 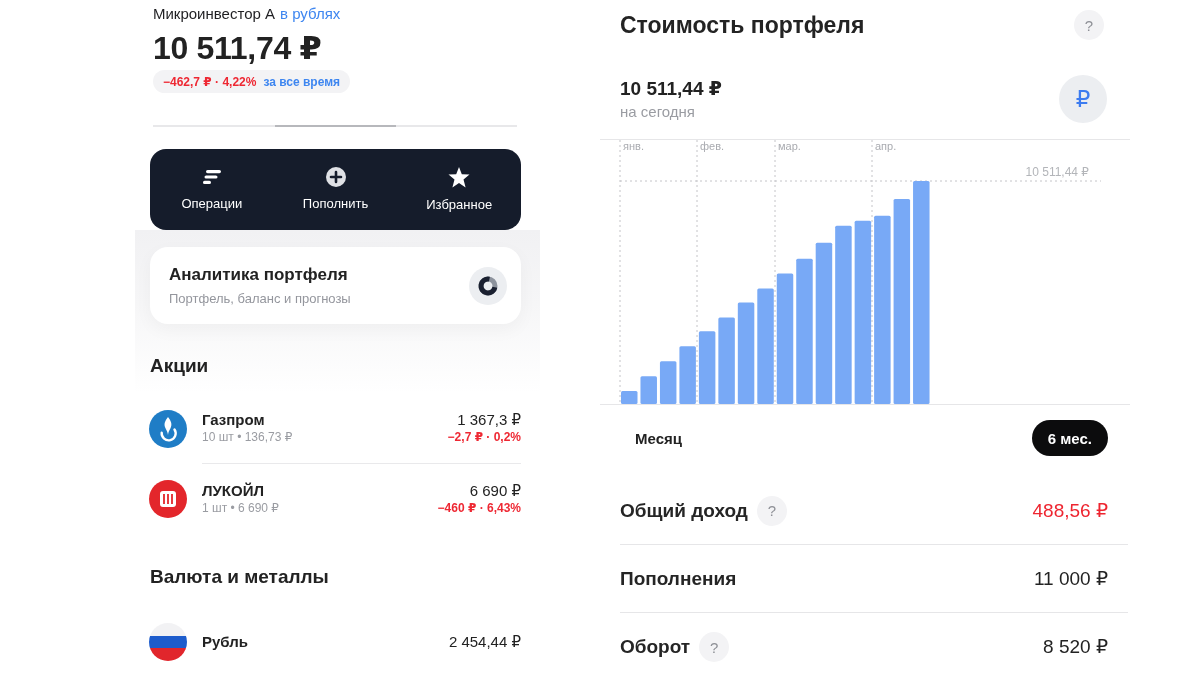 I want to click on stock-name: ЛУКОЙЛ, so click(x=233, y=491).